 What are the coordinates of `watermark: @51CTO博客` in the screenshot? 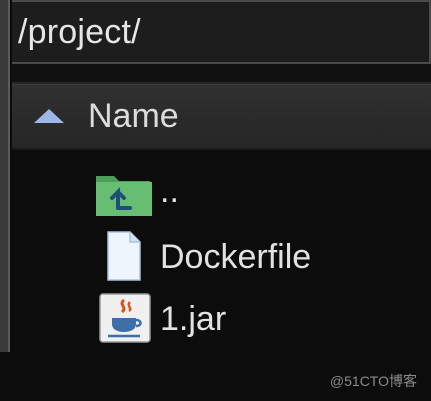 It's located at (373, 381).